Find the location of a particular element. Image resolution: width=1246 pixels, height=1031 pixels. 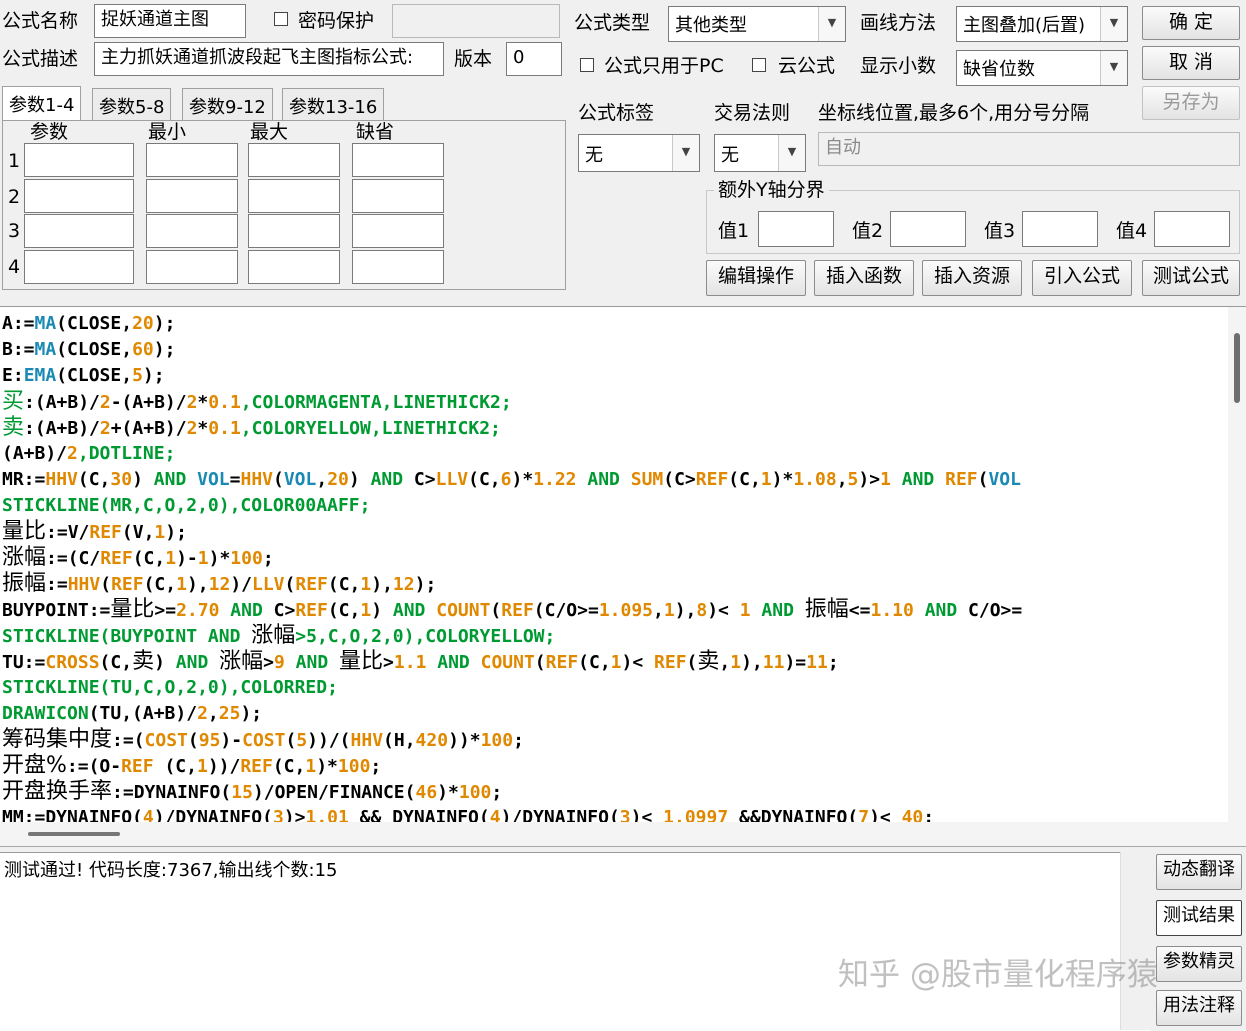

coord-lines-input: 自动 is located at coordinates (1029, 149).